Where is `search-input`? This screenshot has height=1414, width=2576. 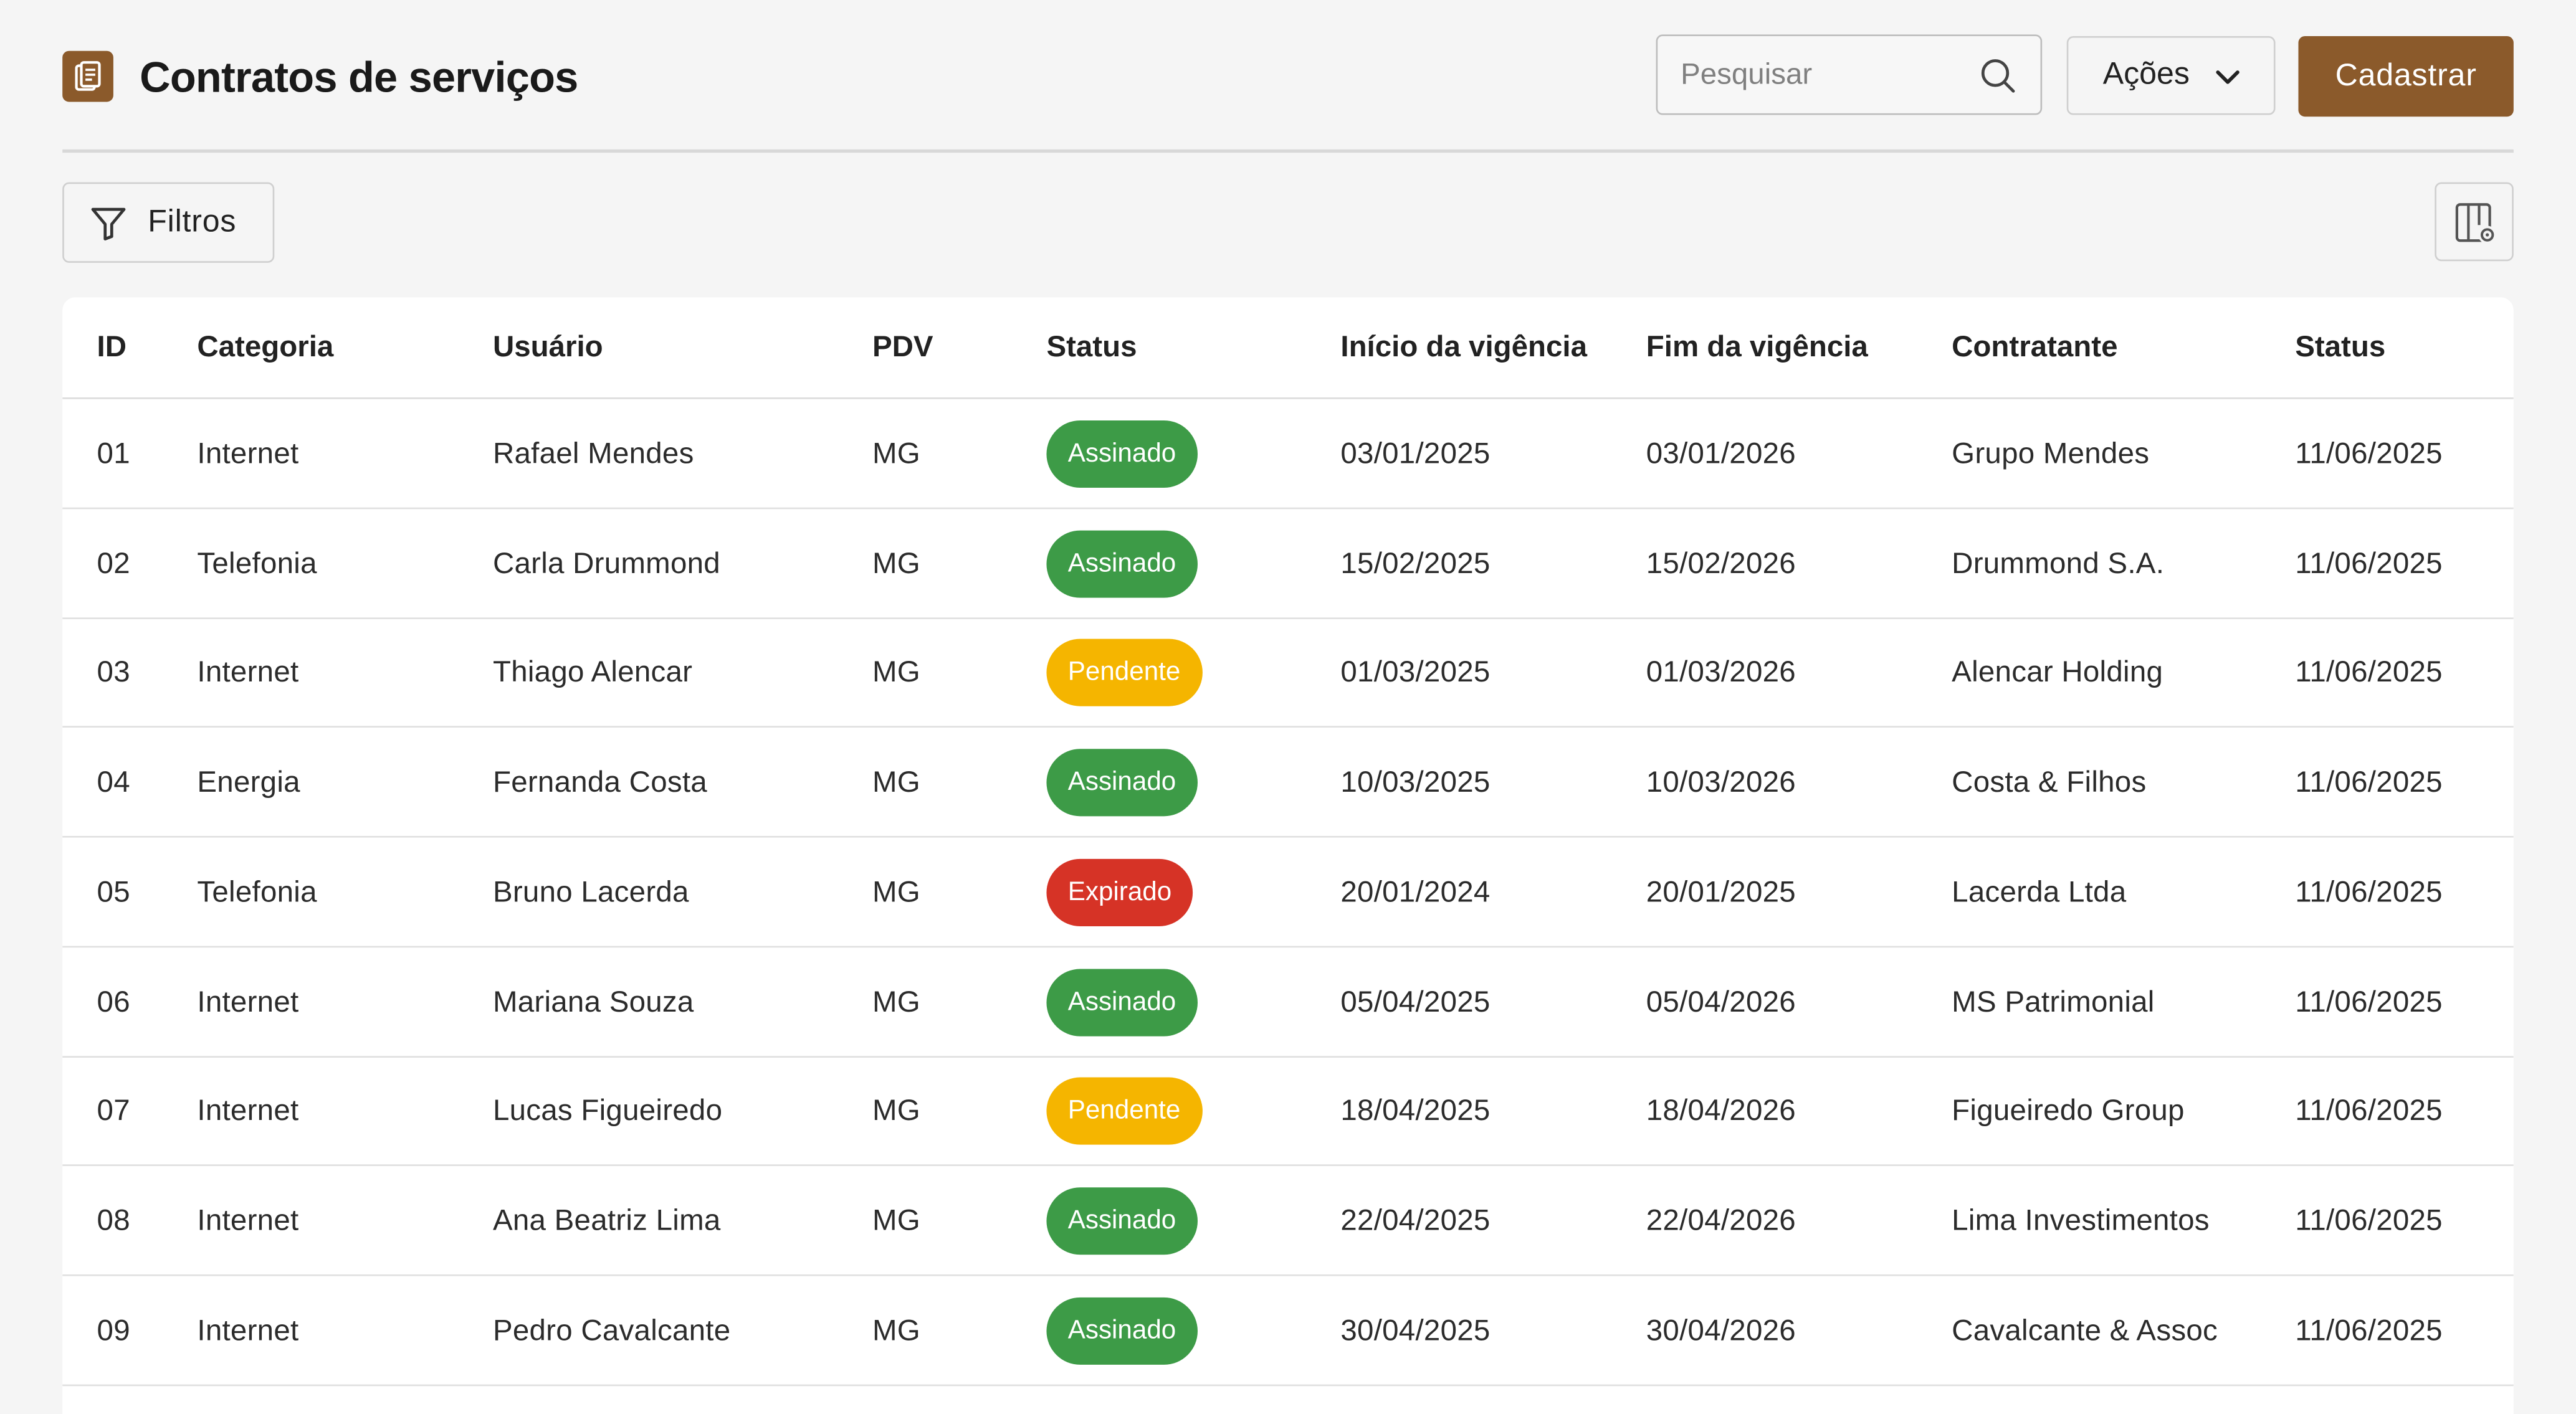
search-input is located at coordinates (1829, 74).